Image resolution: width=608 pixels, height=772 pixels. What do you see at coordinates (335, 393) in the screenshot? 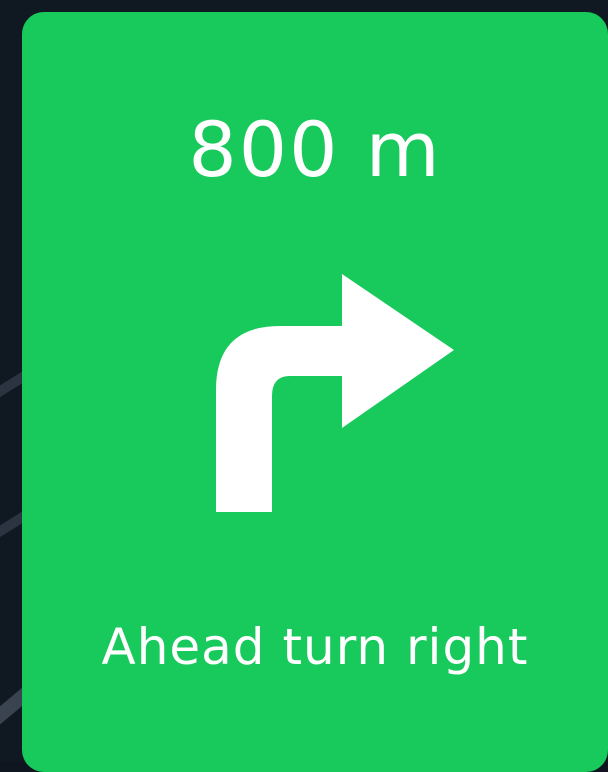
I see `turn-right-icon` at bounding box center [335, 393].